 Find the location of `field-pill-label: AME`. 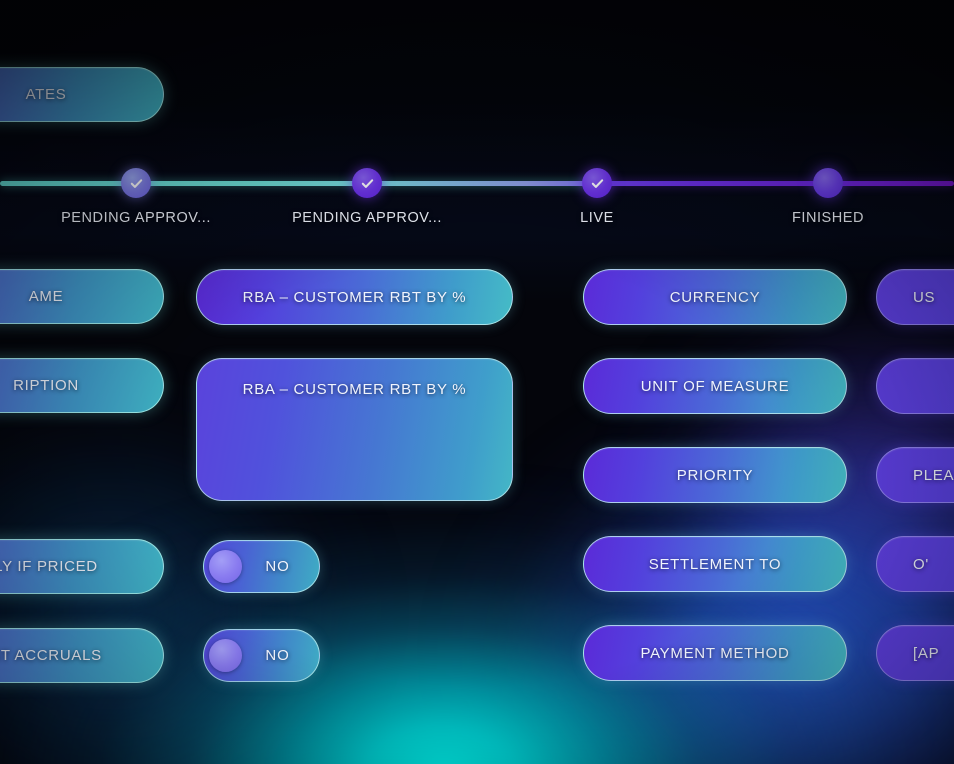

field-pill-label: AME is located at coordinates (46, 296).